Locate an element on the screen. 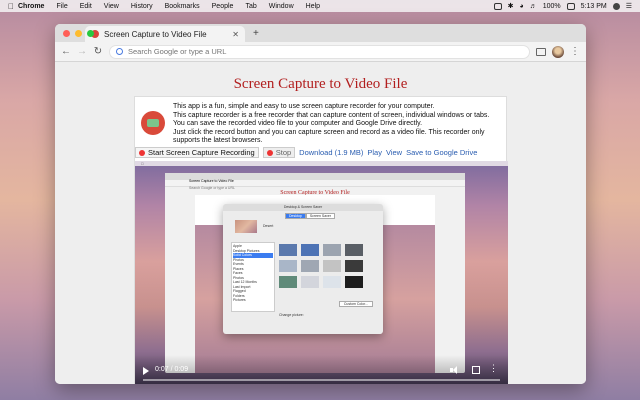  tab-title: Screen Capture to Video File is located at coordinates (155, 34).